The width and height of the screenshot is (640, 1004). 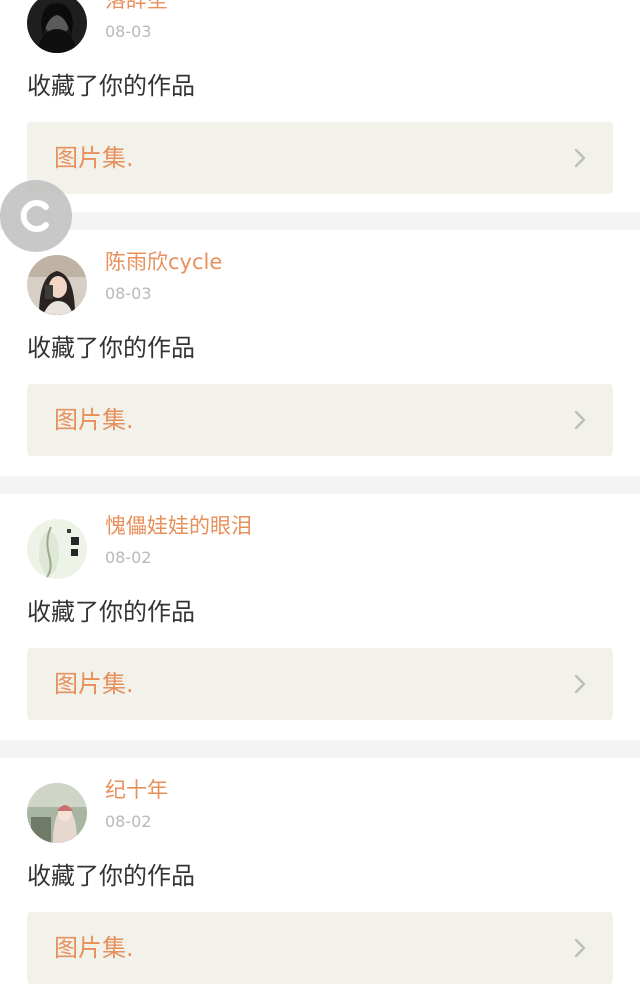 I want to click on c-logo-icon, so click(x=34, y=216).